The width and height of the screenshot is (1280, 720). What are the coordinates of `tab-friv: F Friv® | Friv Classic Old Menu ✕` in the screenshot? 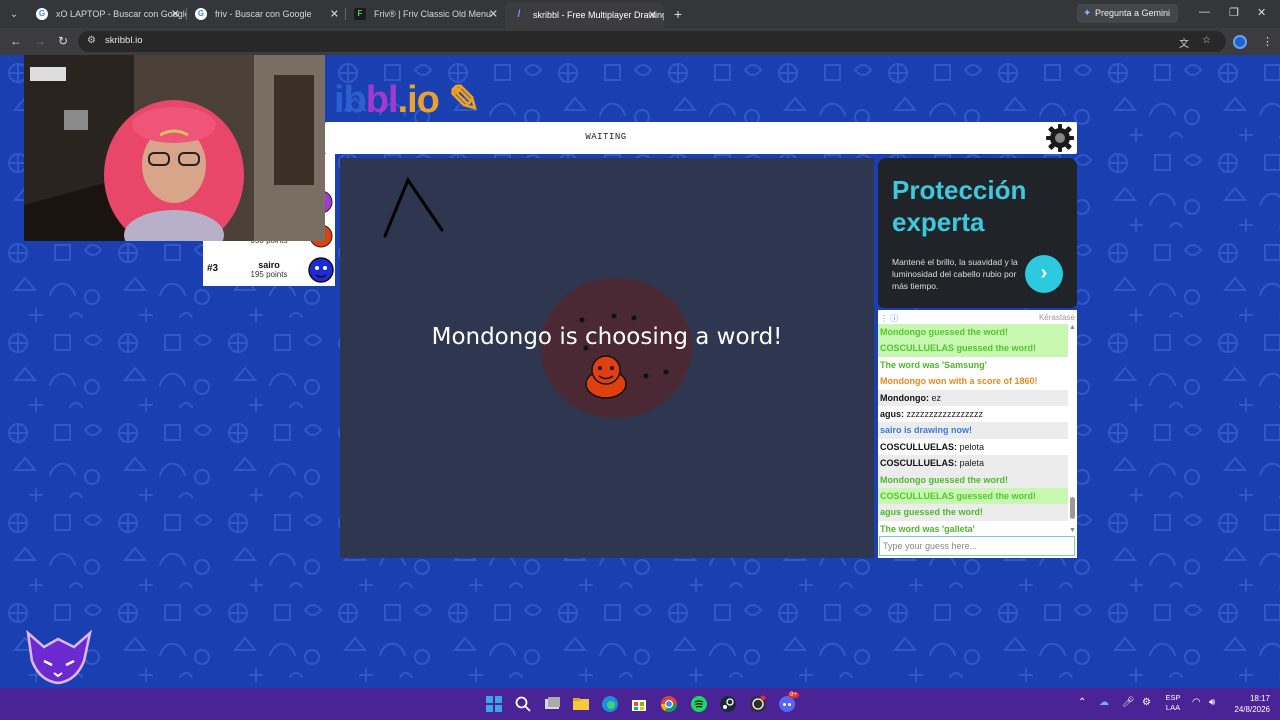 It's located at (425, 14).